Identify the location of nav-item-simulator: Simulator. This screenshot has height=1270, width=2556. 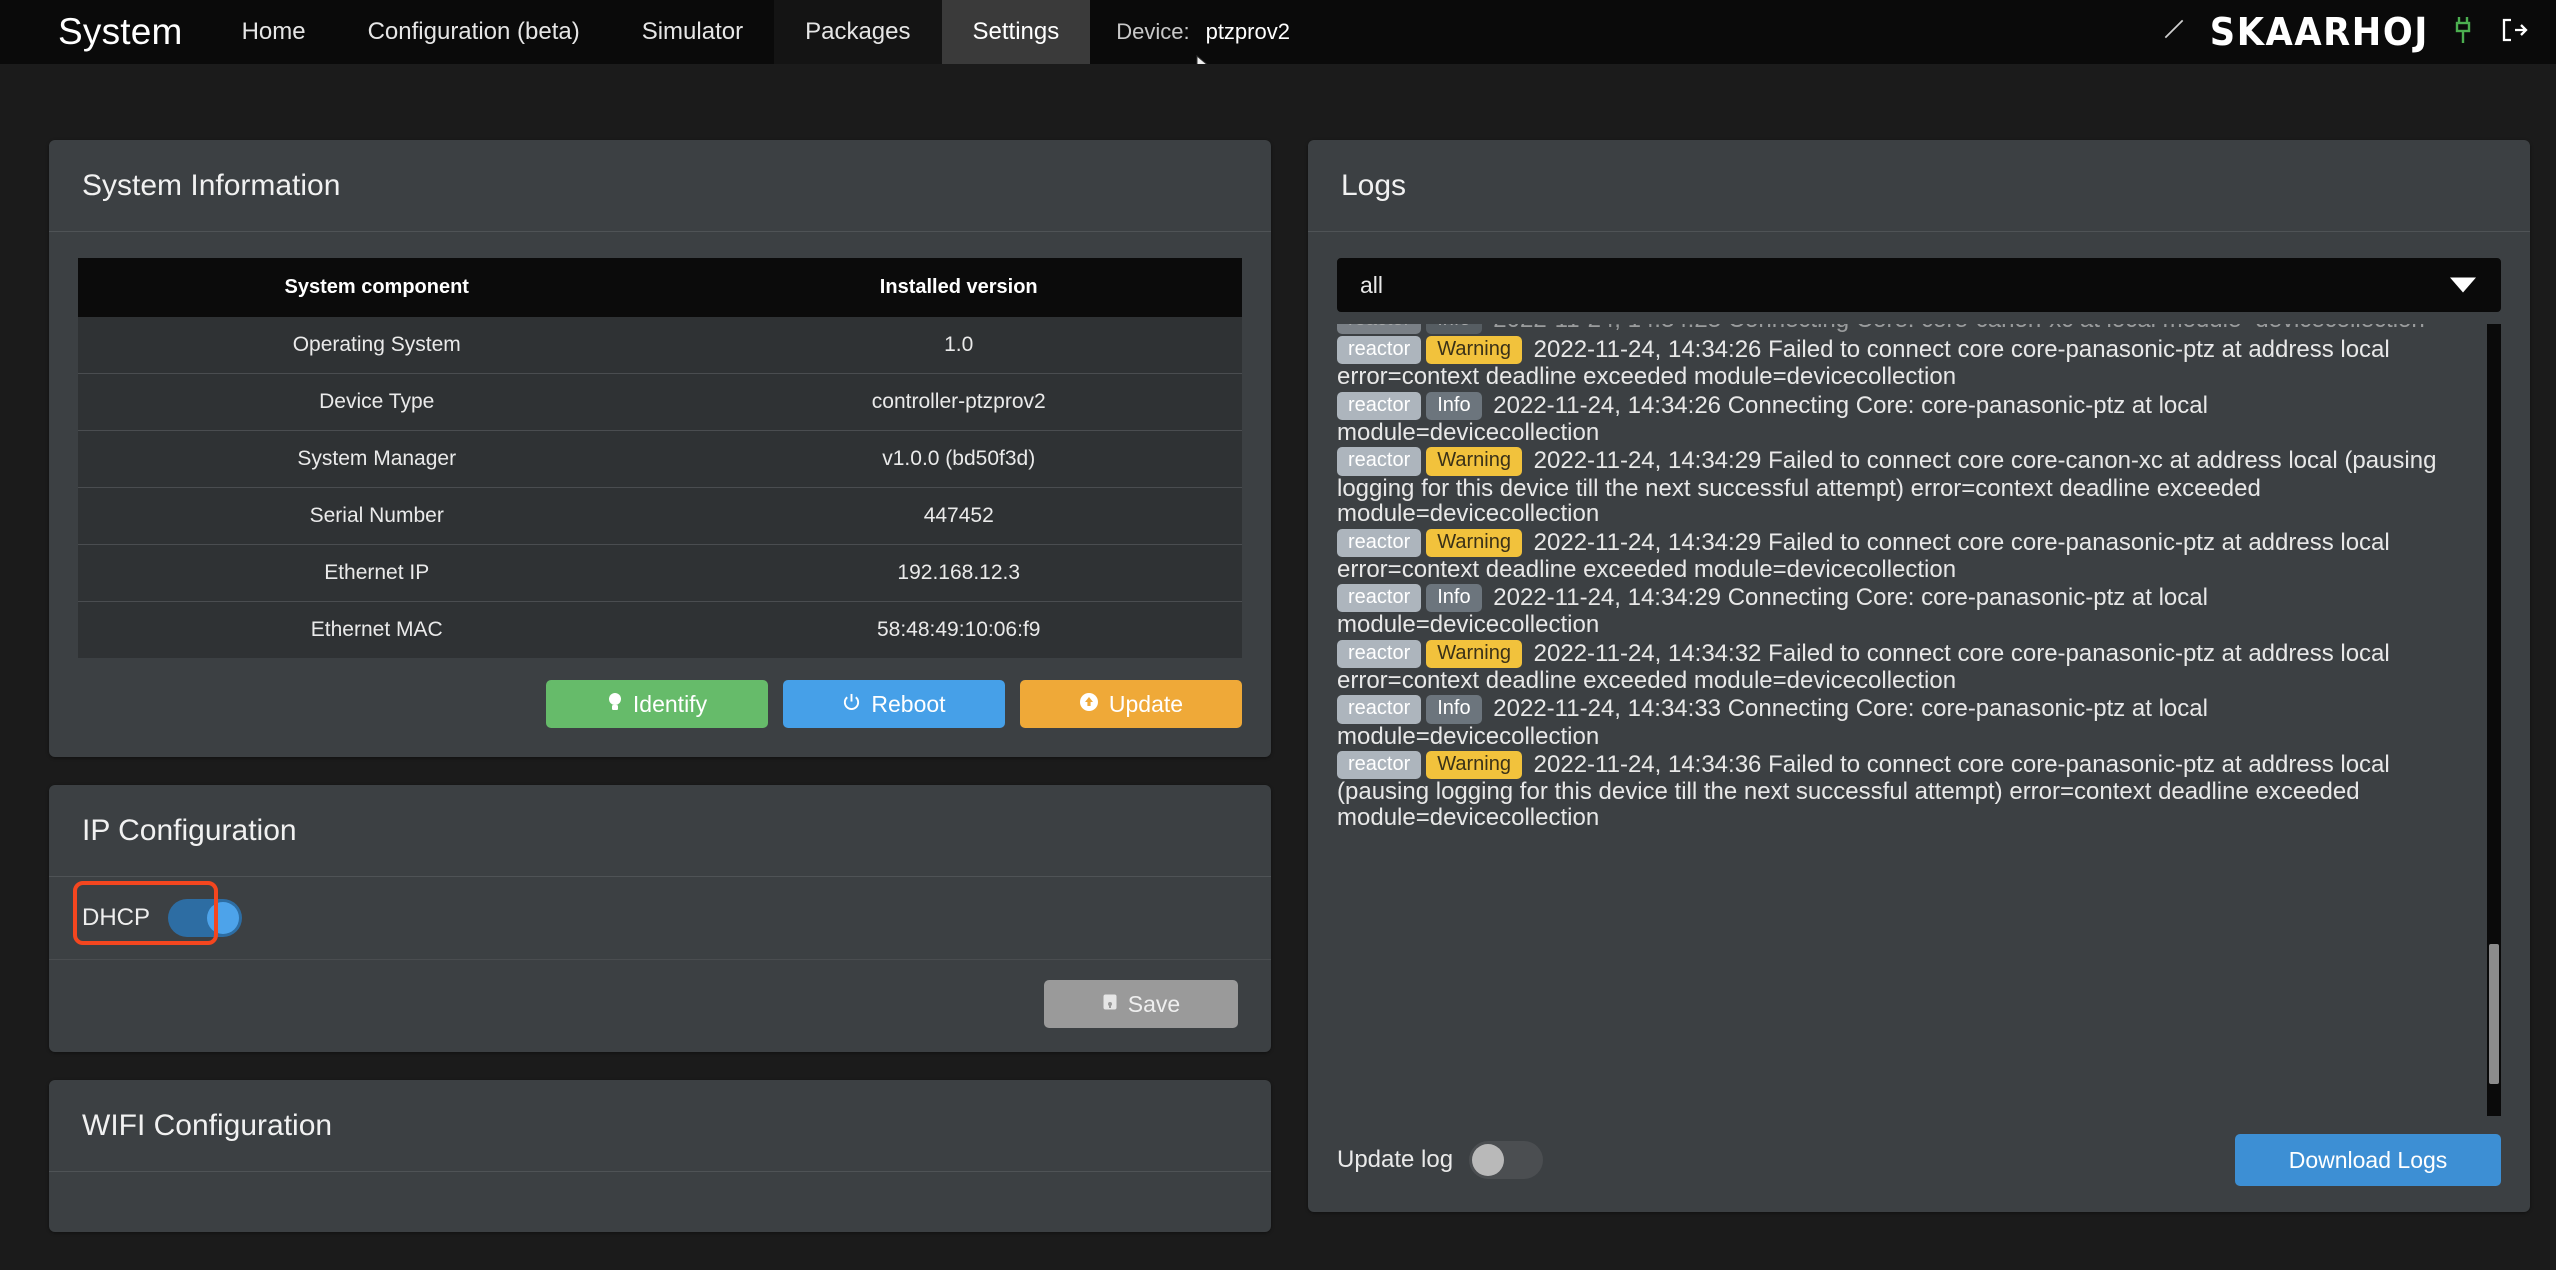
(692, 32).